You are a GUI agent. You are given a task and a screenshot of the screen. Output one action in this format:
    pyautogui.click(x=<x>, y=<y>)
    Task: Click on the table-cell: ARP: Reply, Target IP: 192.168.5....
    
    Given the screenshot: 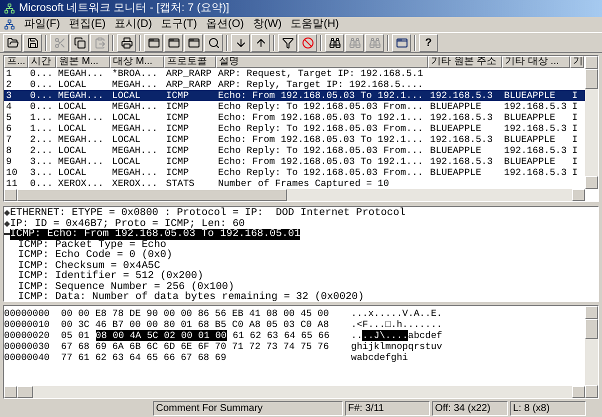 What is the action you would take?
    pyautogui.click(x=321, y=84)
    